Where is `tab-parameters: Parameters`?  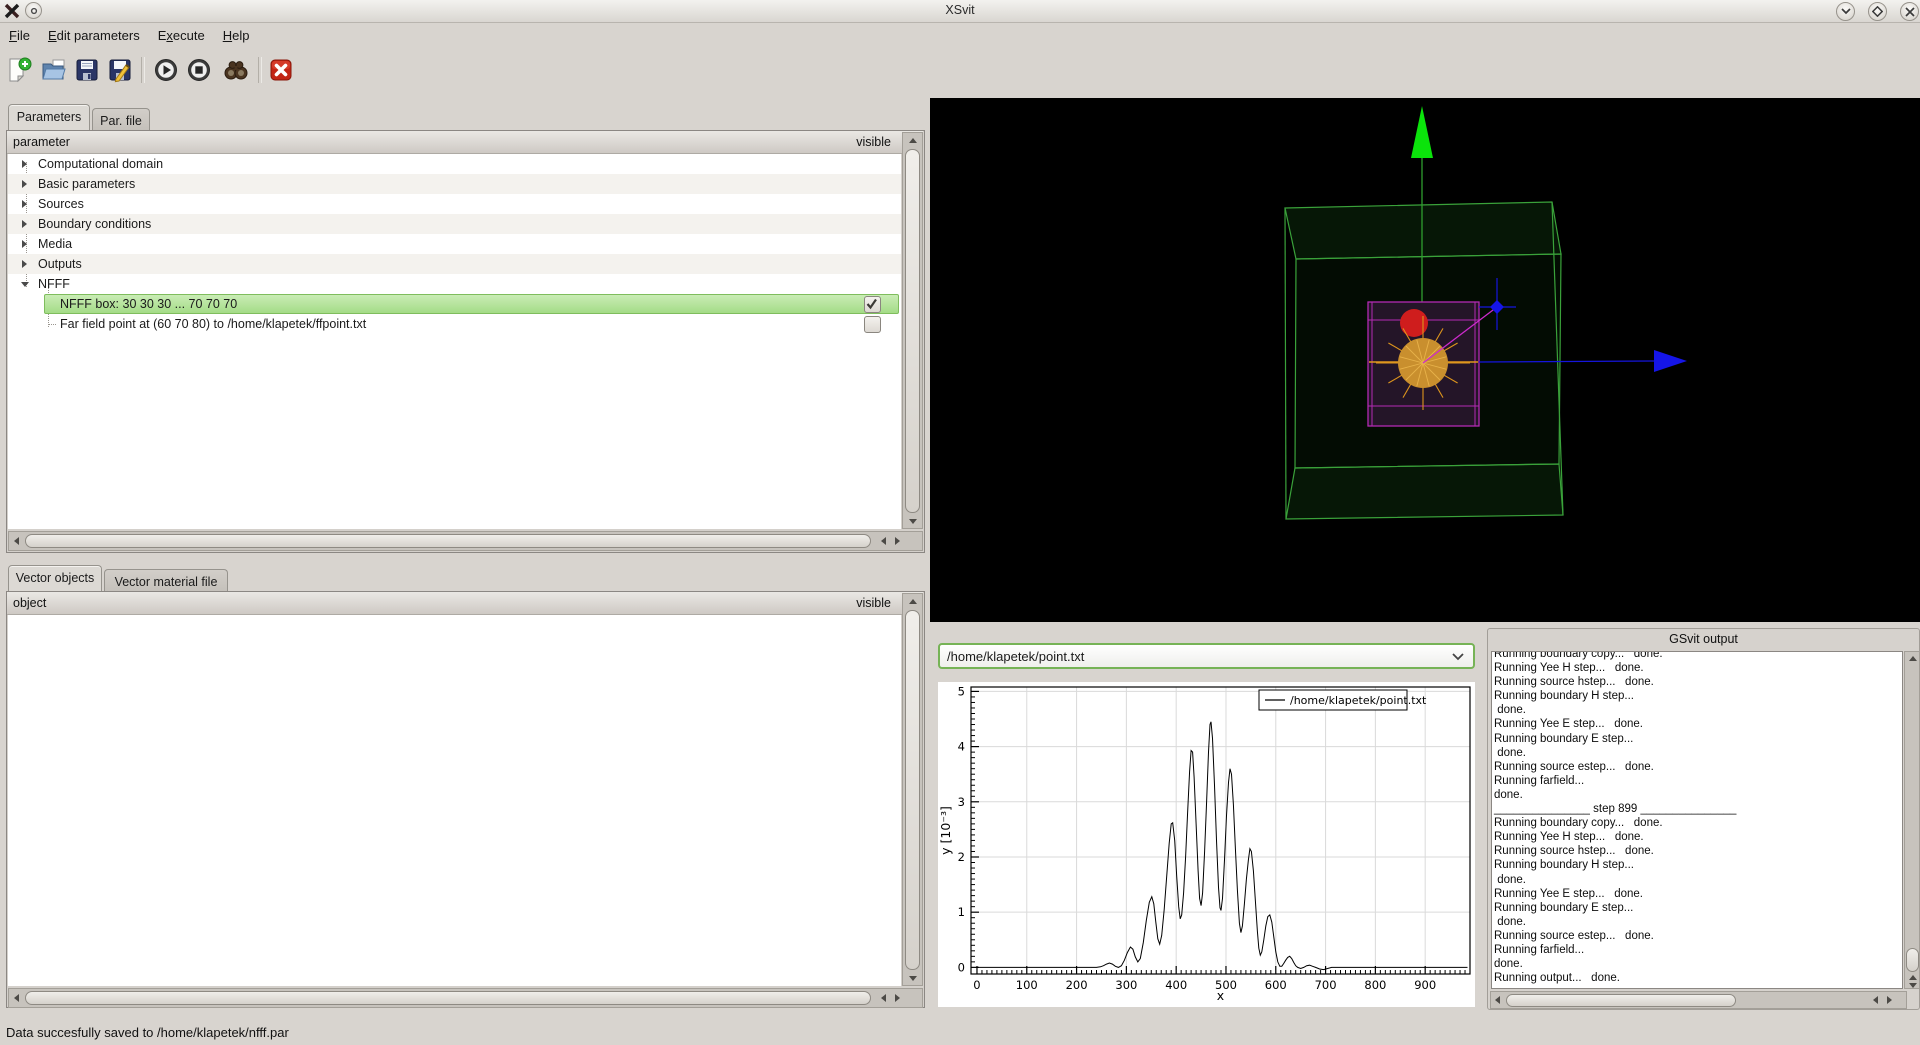 tab-parameters: Parameters is located at coordinates (49, 117).